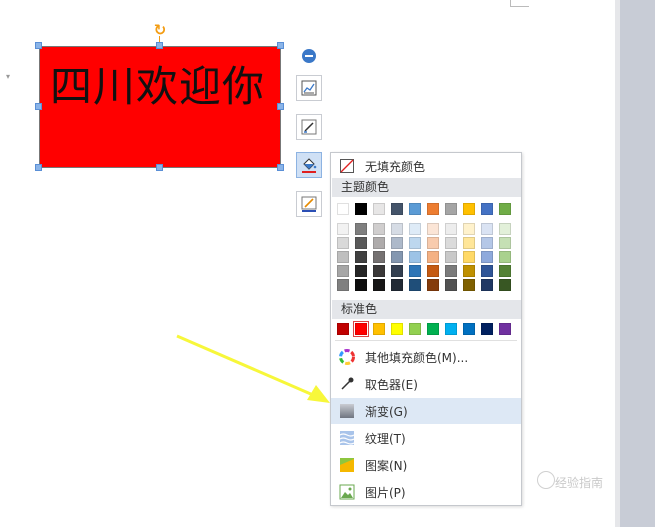  I want to click on shape-fill-button, so click(309, 165).